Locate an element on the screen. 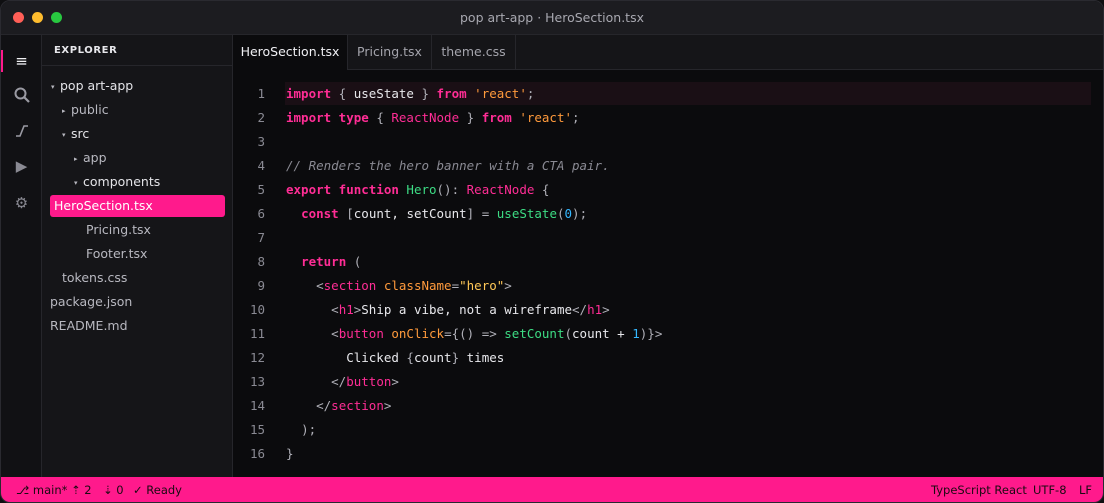 The height and width of the screenshot is (503, 1104). tab-theme: theme.css is located at coordinates (474, 52).